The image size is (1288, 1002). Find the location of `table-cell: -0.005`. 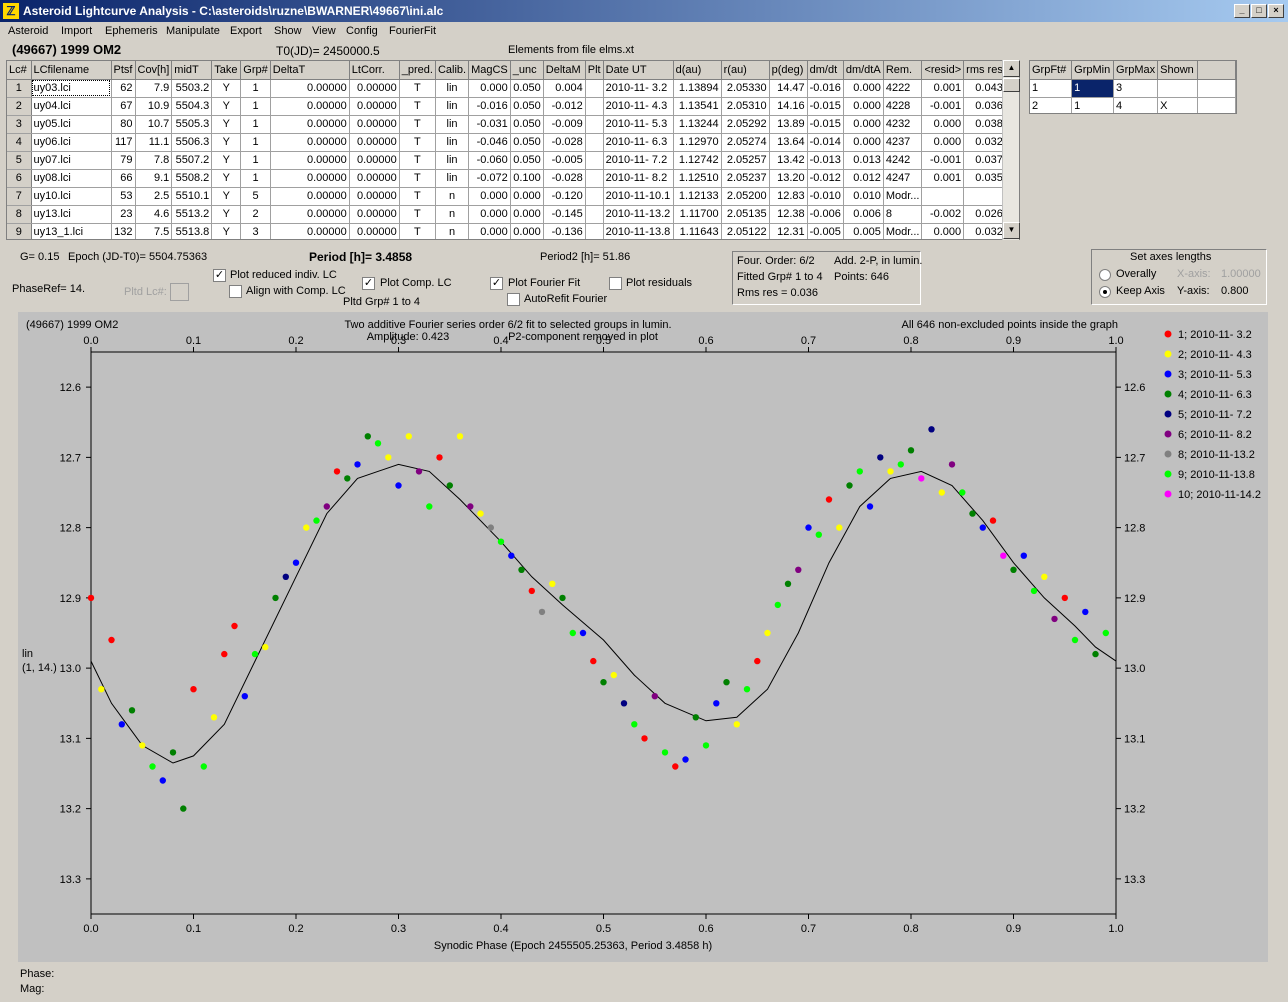

table-cell: -0.005 is located at coordinates (564, 160).